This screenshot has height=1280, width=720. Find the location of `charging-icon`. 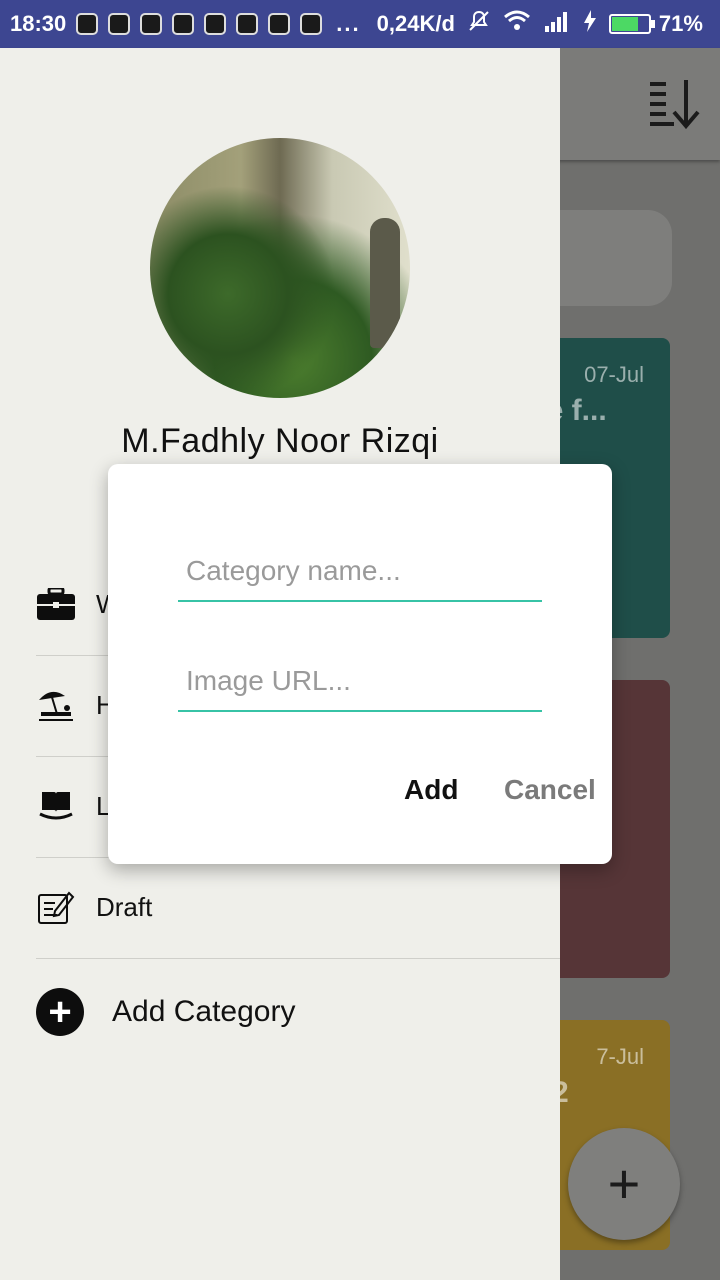

charging-icon is located at coordinates (590, 24).